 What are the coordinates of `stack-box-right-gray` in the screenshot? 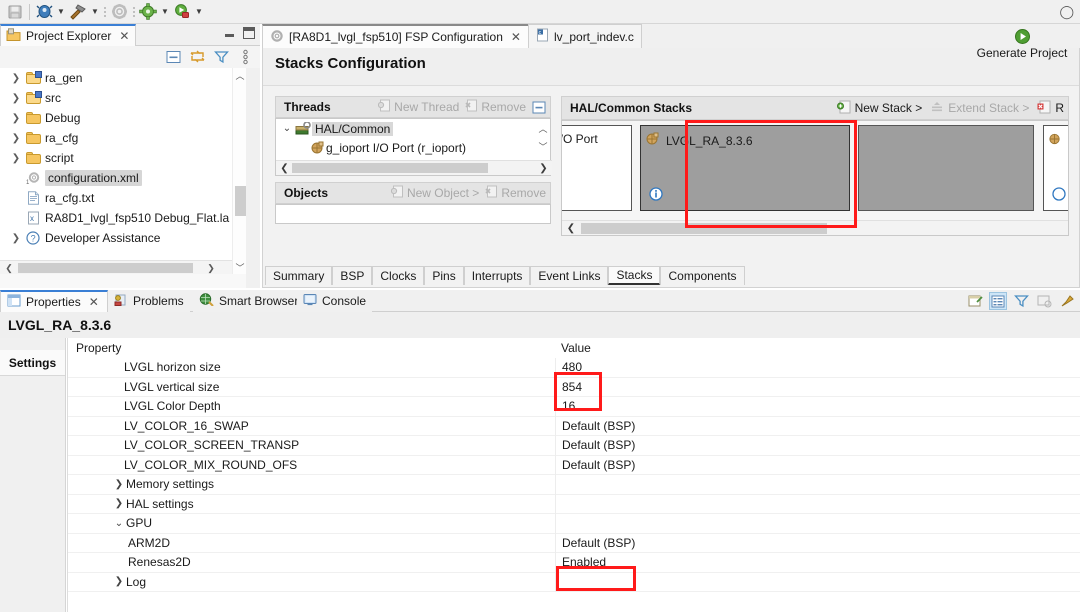 It's located at (946, 168).